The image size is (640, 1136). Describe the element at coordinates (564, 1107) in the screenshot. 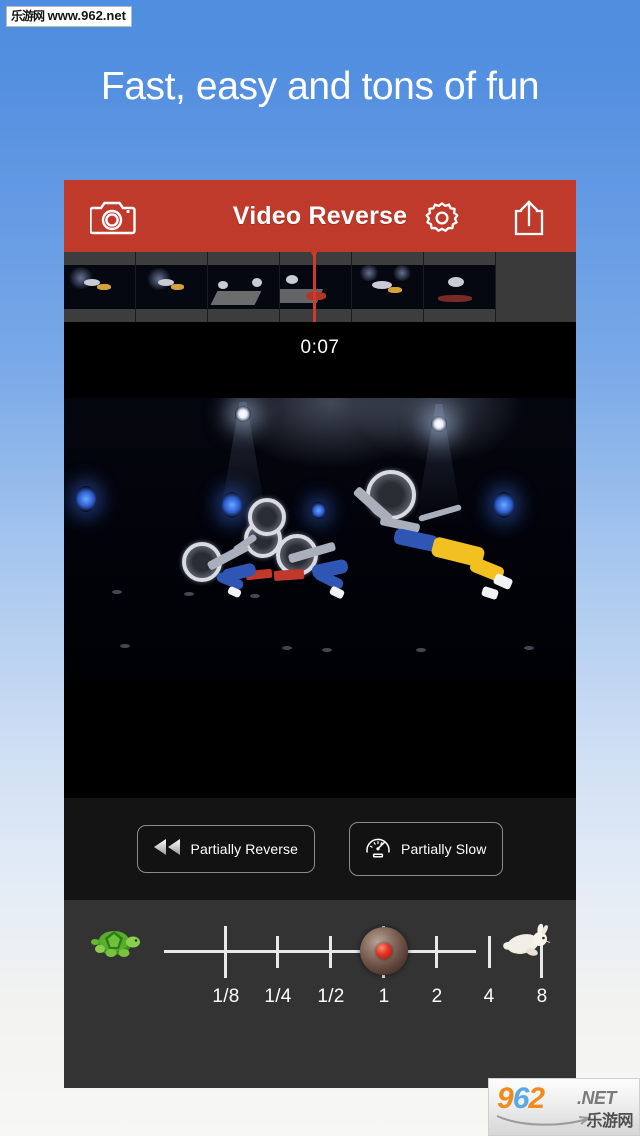

I see `watermark-bottom-right: 962 .NET 乐游网` at that location.